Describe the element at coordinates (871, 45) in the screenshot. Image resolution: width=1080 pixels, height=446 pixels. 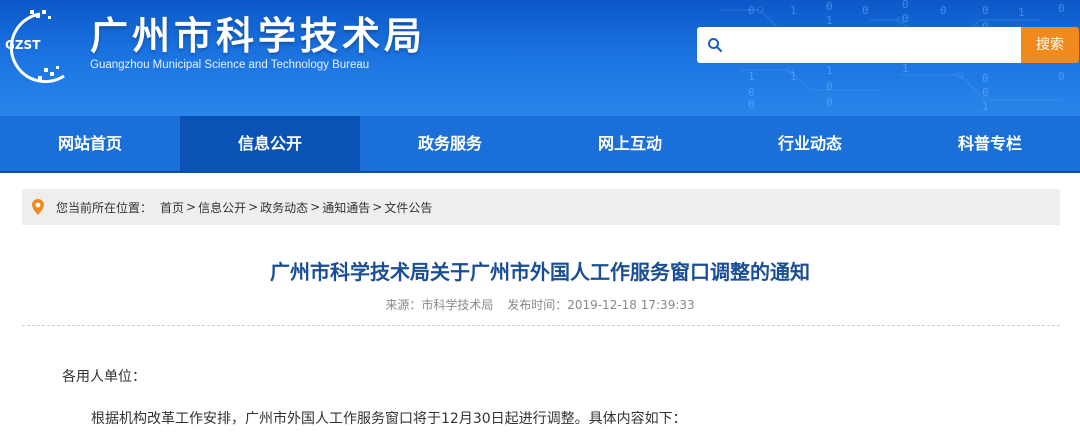
I see `search-input` at that location.